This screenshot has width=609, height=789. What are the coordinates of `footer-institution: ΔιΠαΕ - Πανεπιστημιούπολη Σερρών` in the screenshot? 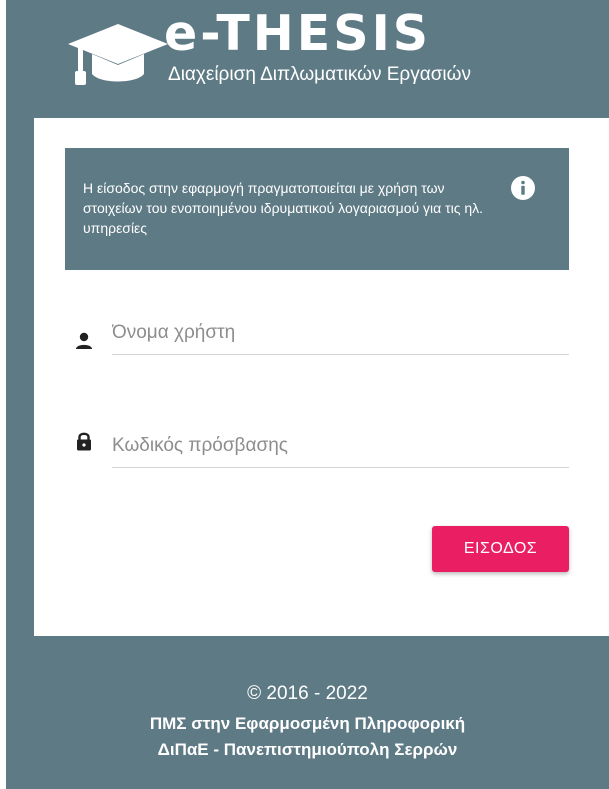 It's located at (307, 749).